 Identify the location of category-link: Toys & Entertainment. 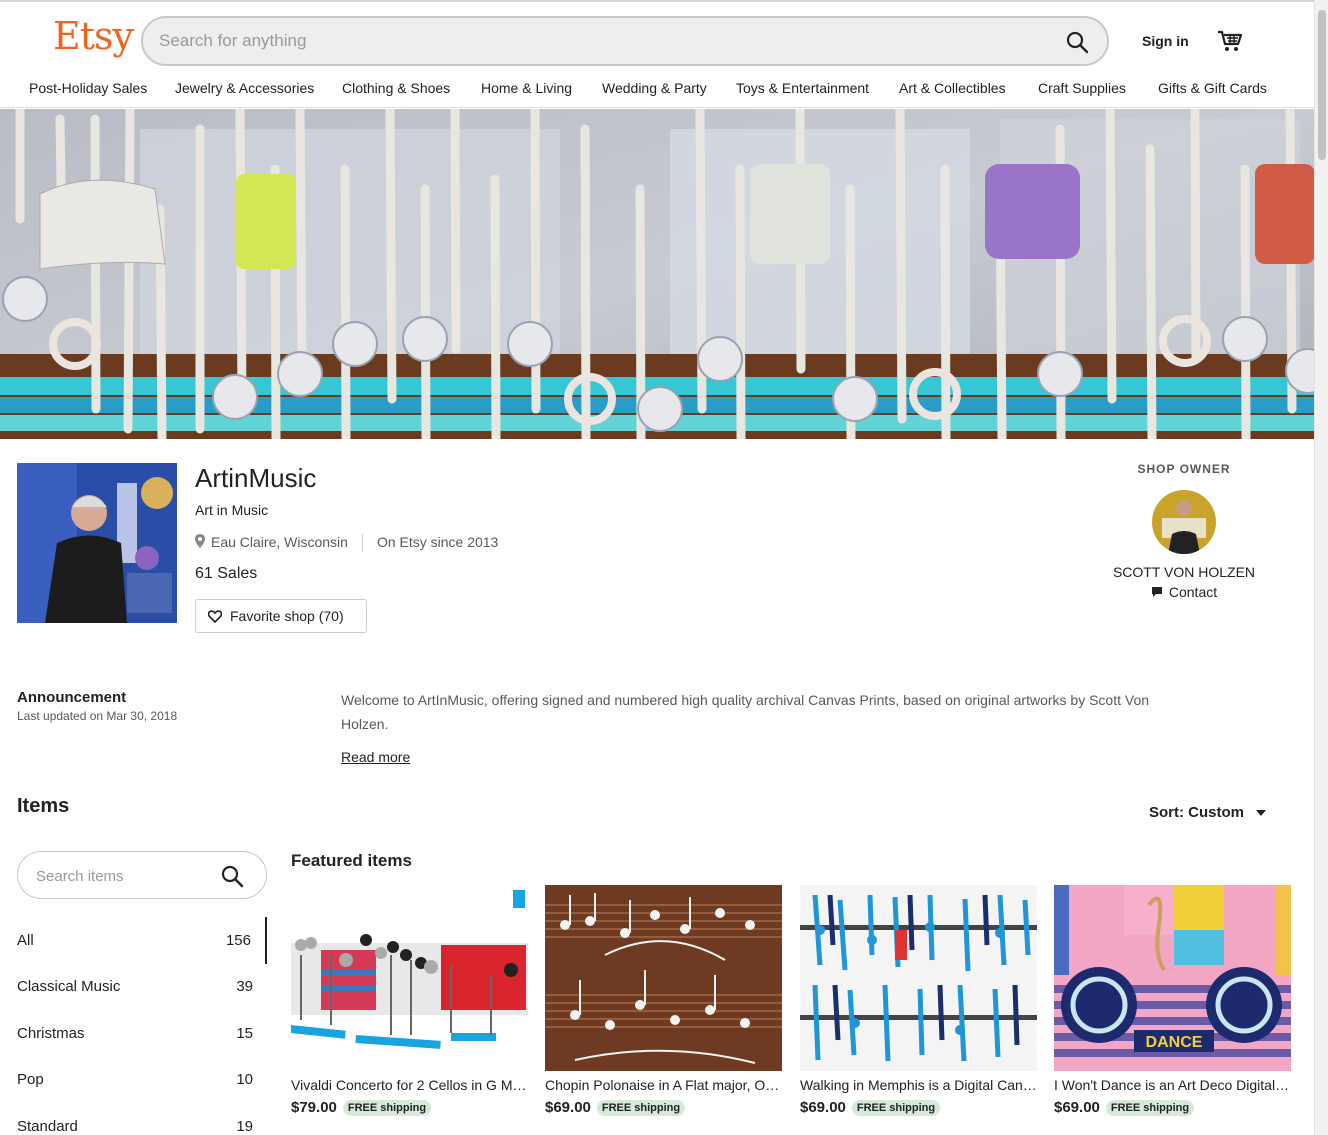
(802, 88).